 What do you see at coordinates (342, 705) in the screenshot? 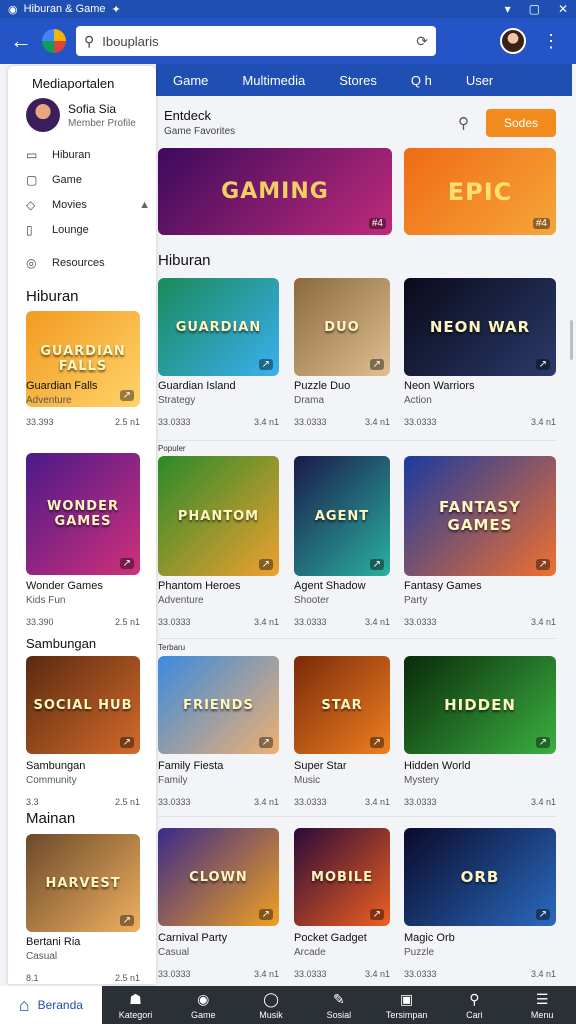
I see `game-card: STAR ↗` at bounding box center [342, 705].